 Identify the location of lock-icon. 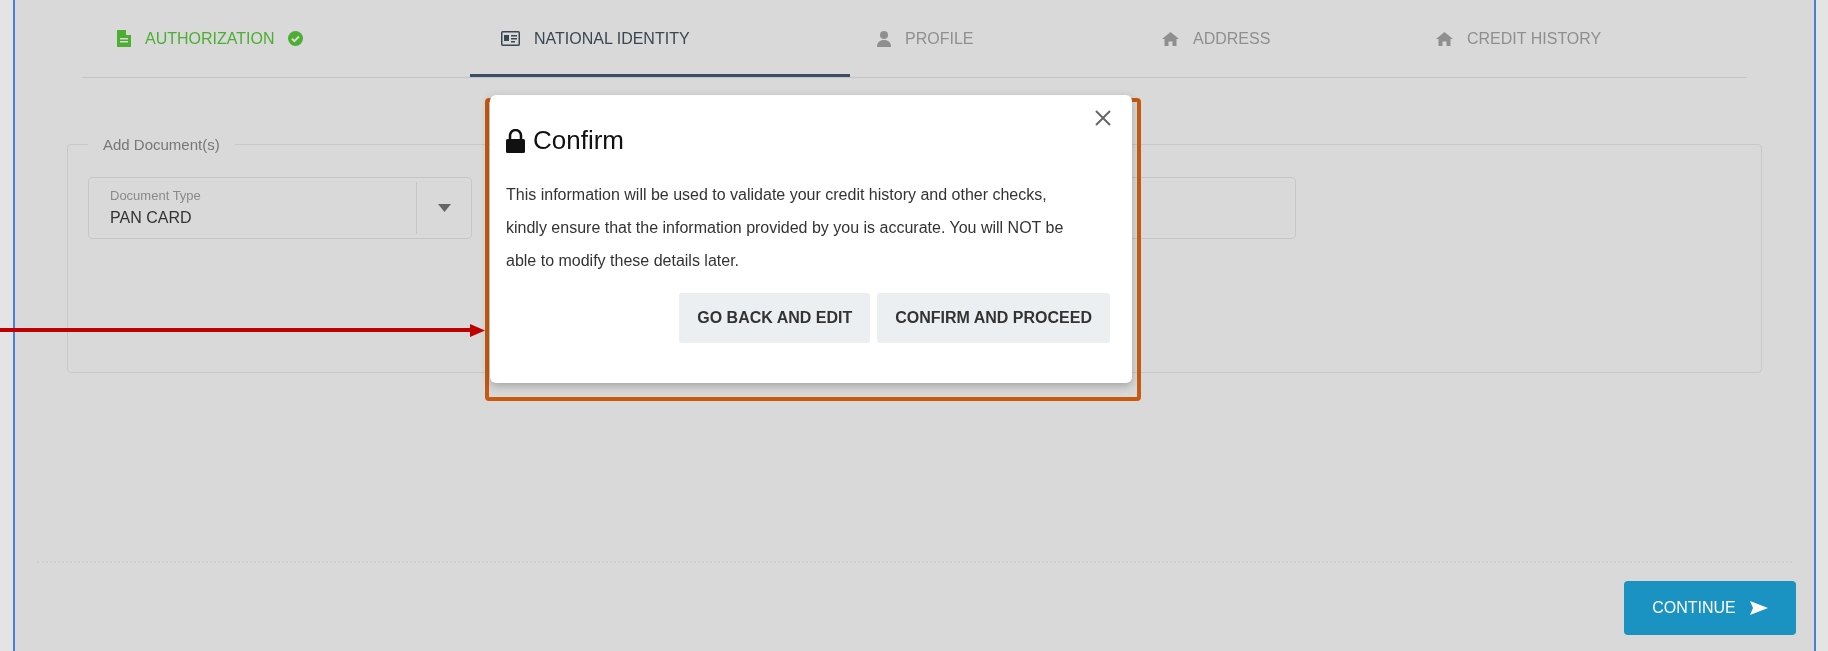
(515, 140).